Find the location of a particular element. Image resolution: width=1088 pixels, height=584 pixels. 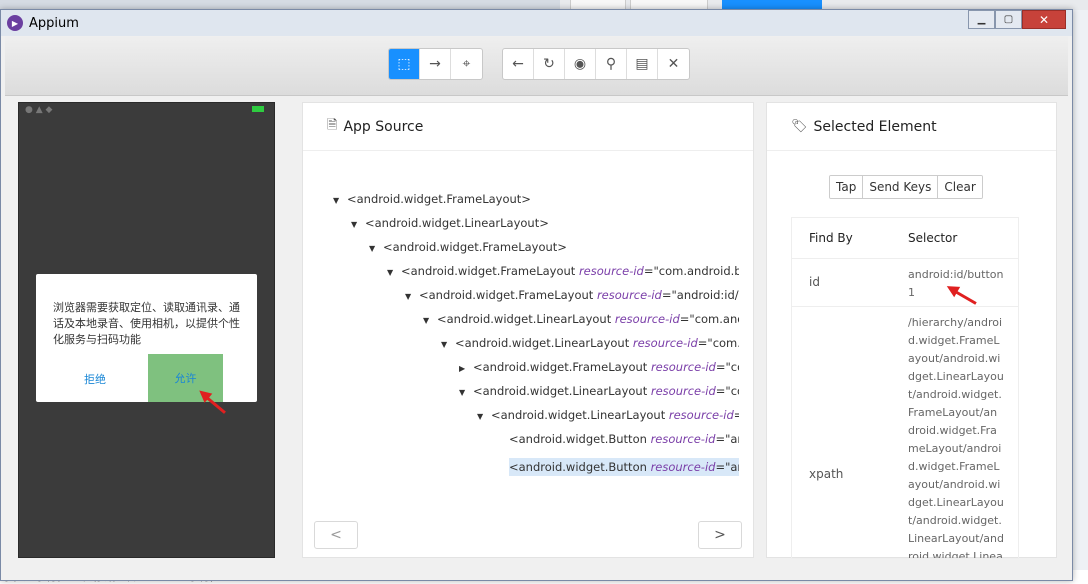

tag-icon: 🏷 is located at coordinates (799, 126).